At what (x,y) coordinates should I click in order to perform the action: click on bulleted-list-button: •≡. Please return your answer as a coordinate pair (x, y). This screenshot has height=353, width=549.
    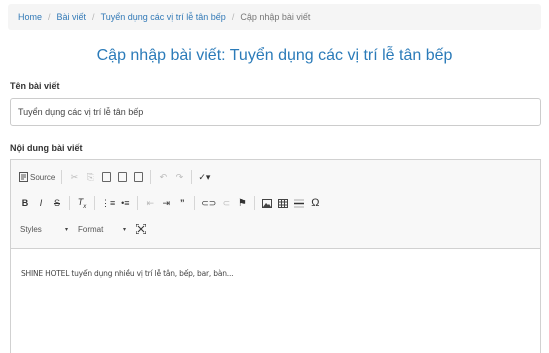
    Looking at the image, I should click on (125, 203).